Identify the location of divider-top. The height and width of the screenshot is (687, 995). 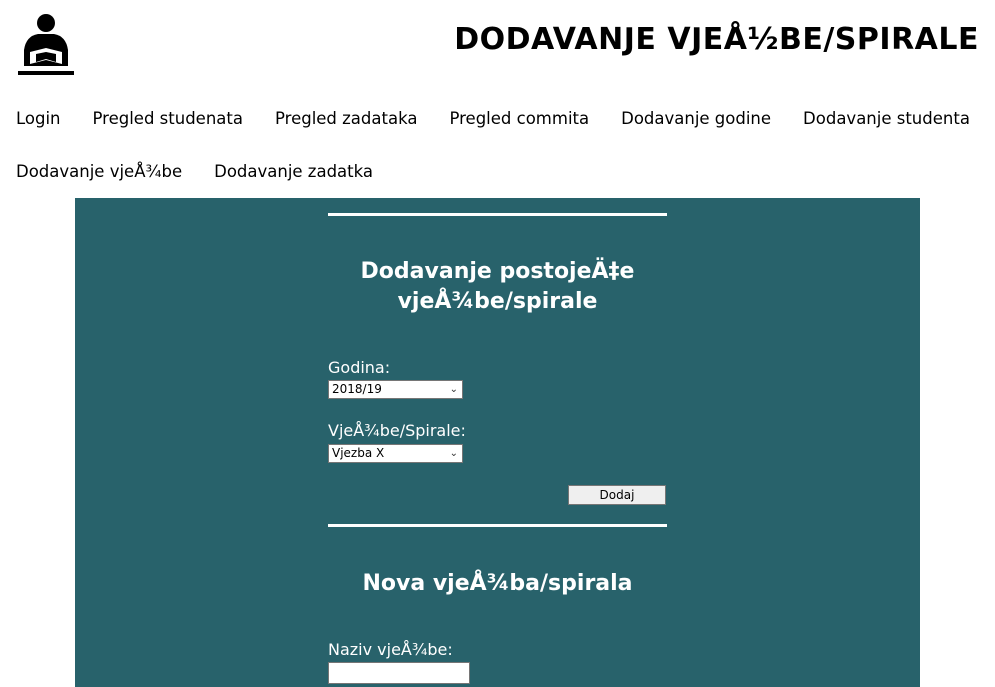
(497, 214).